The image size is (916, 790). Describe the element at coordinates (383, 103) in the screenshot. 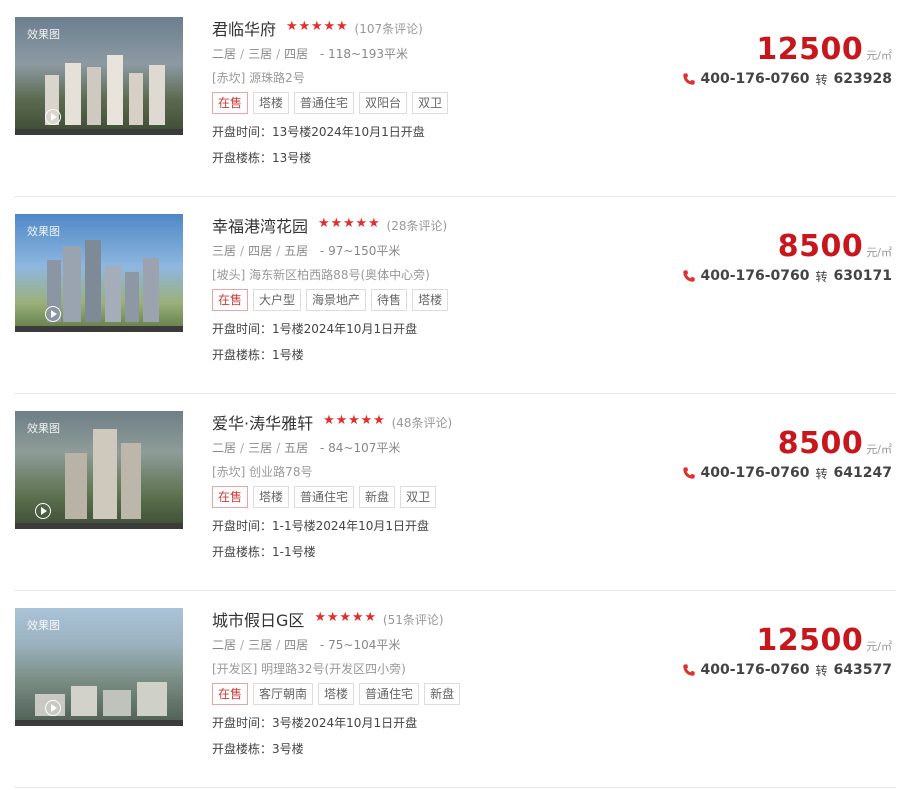

I see `feature-tag: 双阳台` at that location.